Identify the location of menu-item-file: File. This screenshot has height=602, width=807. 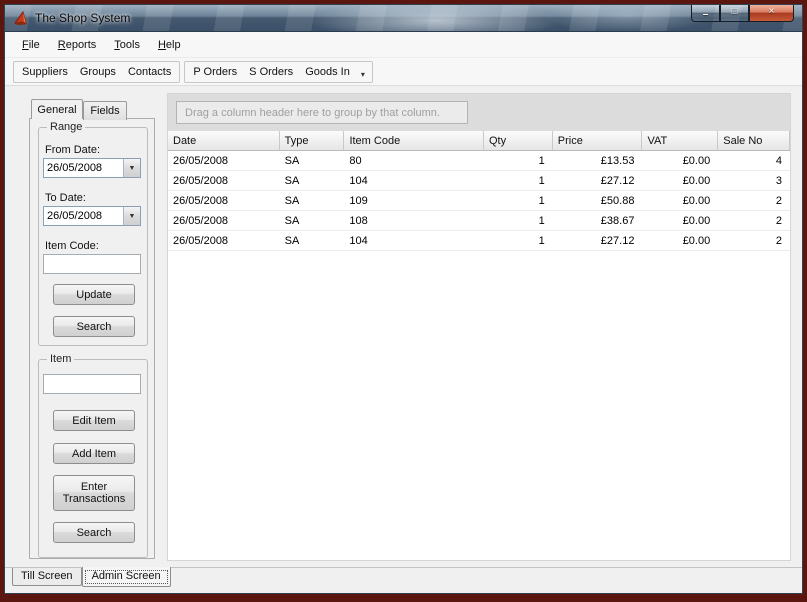
(31, 45).